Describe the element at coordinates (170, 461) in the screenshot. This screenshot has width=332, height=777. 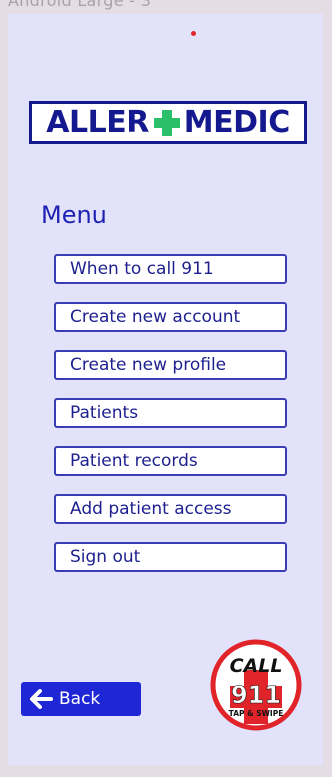
I see `menu-item-patient-records: Patient records` at that location.